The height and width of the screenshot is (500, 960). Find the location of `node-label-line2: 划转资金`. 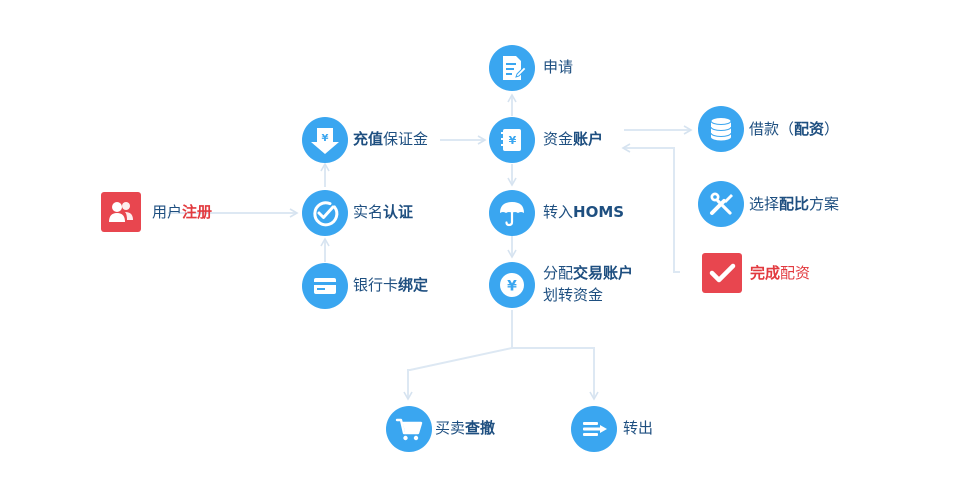

node-label-line2: 划转资金 is located at coordinates (573, 295).